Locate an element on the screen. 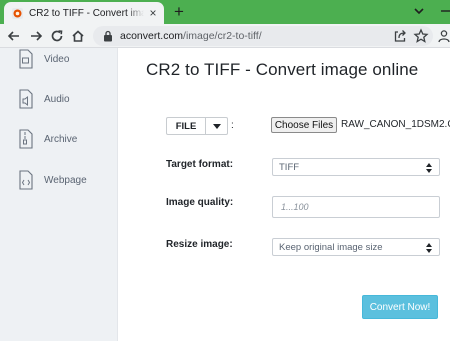  forward-arrow-icon is located at coordinates (36, 36).